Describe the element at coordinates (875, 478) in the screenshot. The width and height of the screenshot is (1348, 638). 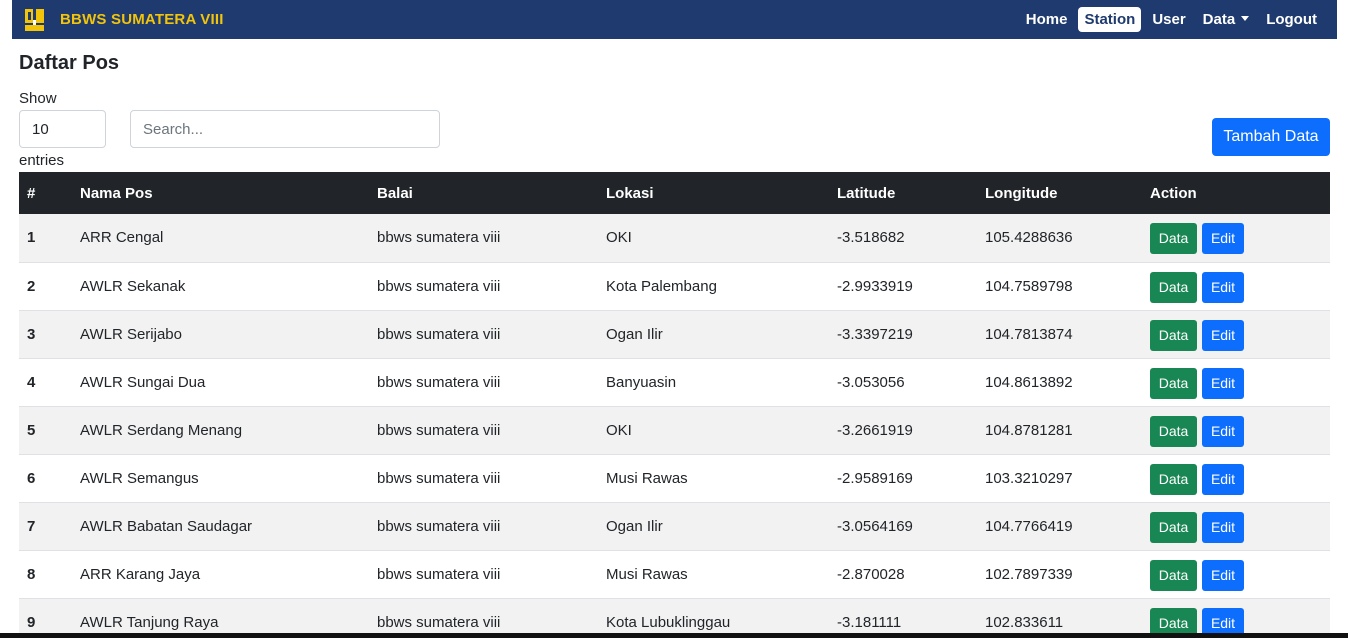
I see `cell-latitude: -2.9589169` at that location.